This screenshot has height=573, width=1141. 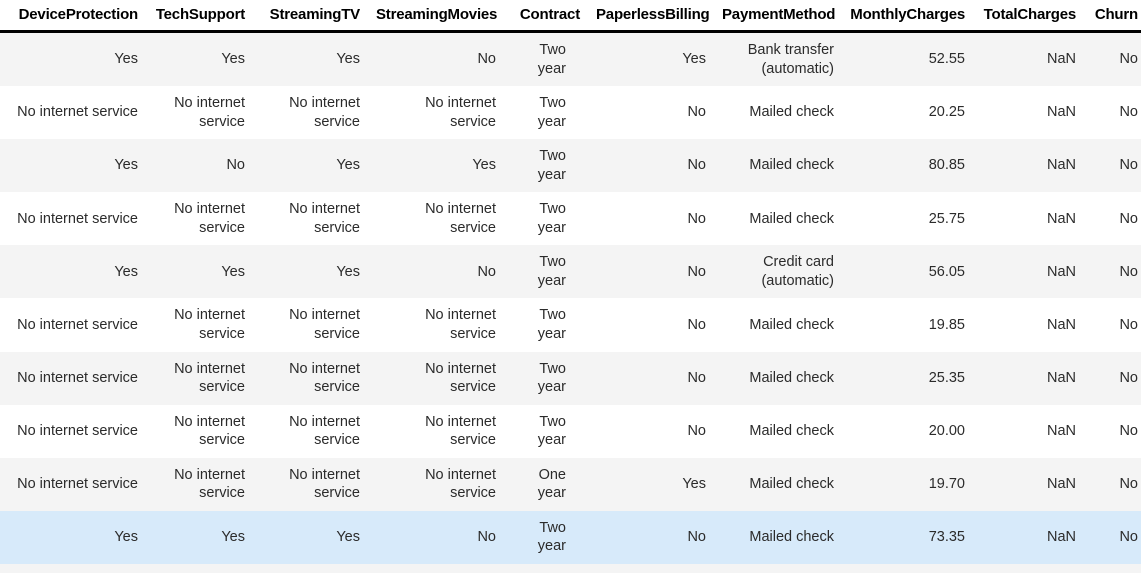 I want to click on column-header-techsupport: TechSupport, so click(x=199, y=16).